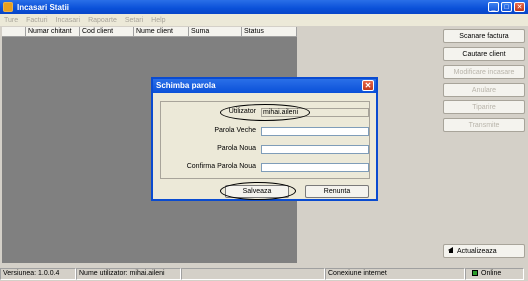  I want to click on column-header-cod-client: Cod client, so click(107, 32).